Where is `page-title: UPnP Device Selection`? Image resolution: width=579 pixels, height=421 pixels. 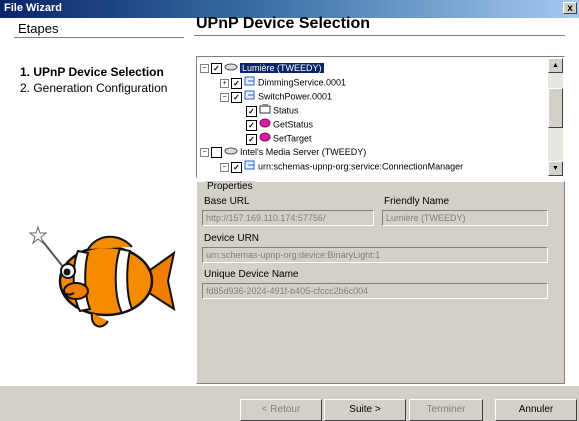
page-title: UPnP Device Selection is located at coordinates (283, 23).